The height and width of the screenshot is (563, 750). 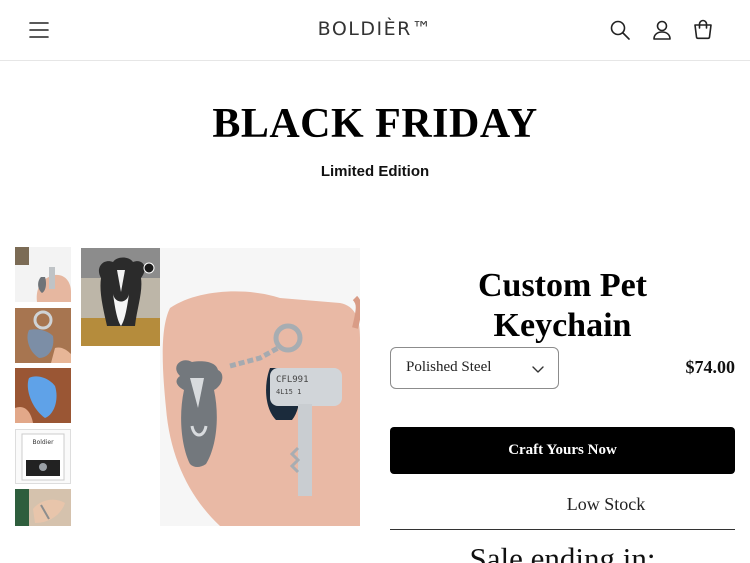 I want to click on chevron-down-icon, so click(x=538, y=369).